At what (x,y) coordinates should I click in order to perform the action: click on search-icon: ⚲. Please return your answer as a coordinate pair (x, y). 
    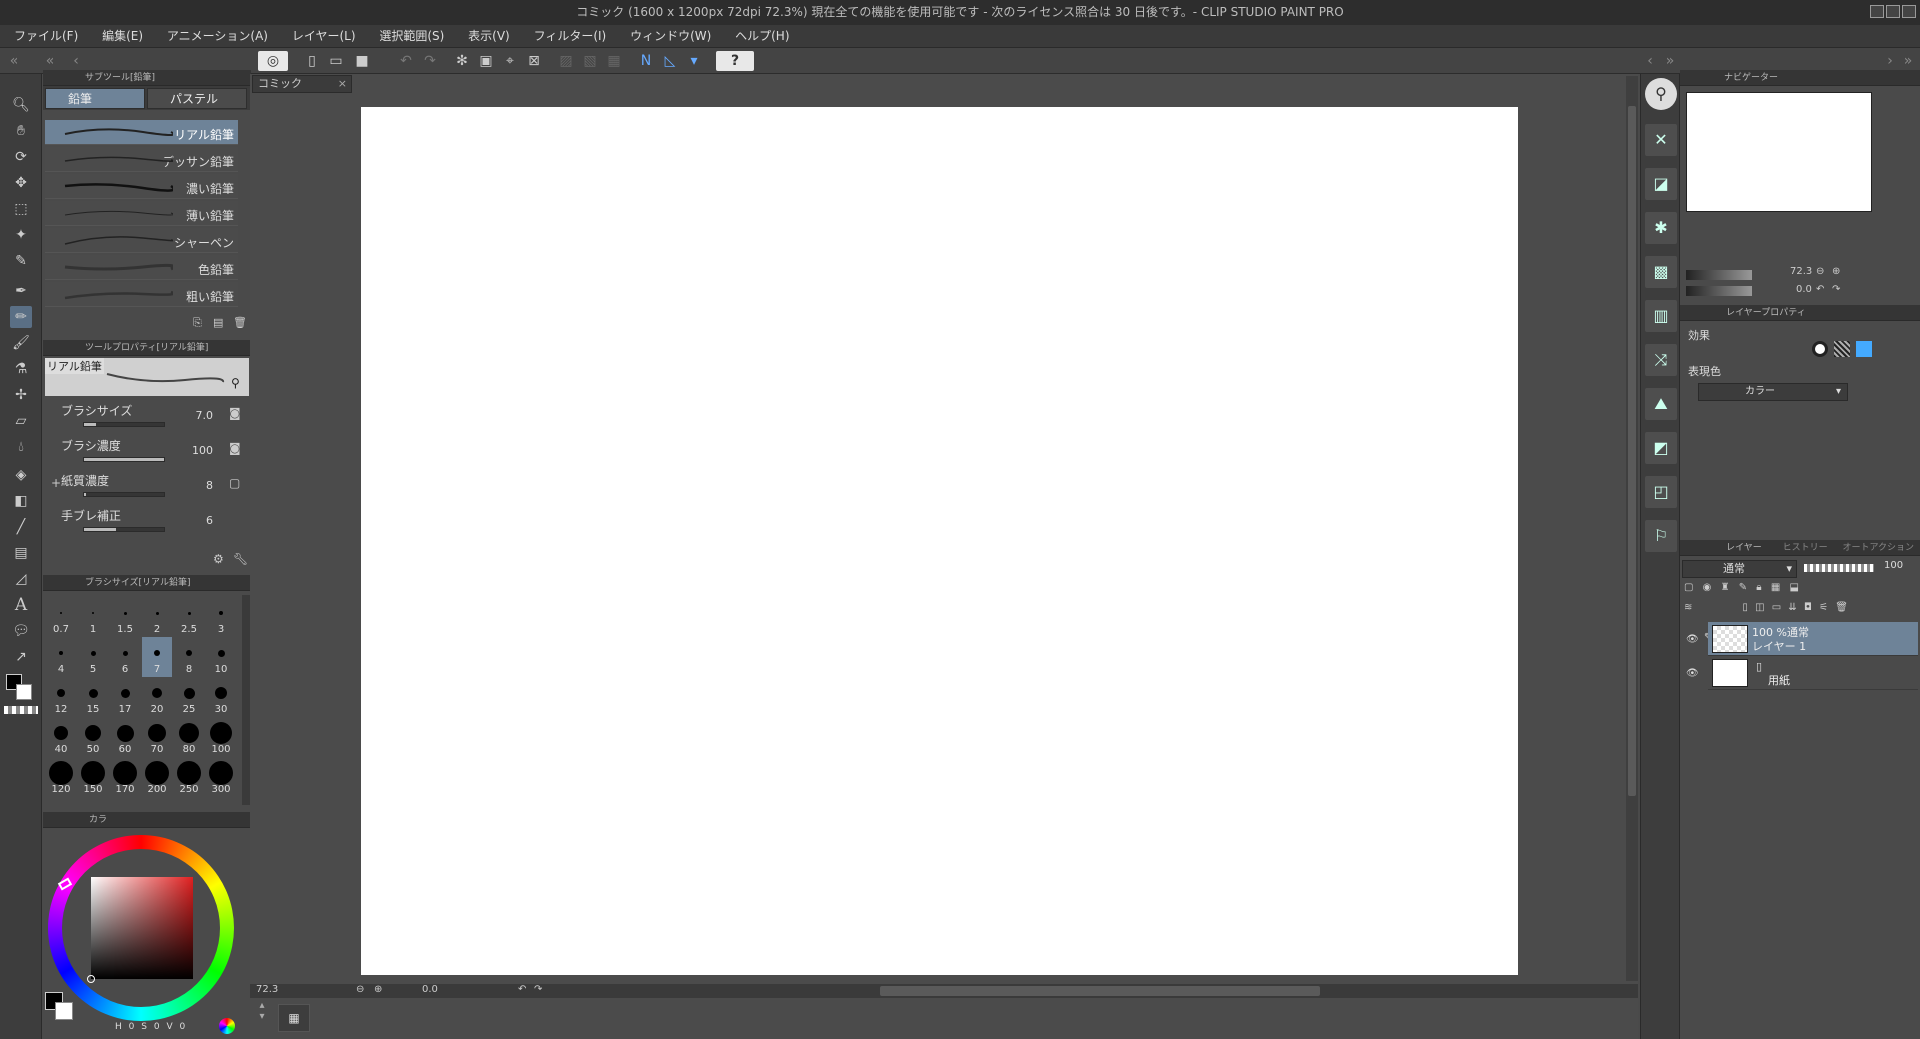
    Looking at the image, I should click on (1661, 94).